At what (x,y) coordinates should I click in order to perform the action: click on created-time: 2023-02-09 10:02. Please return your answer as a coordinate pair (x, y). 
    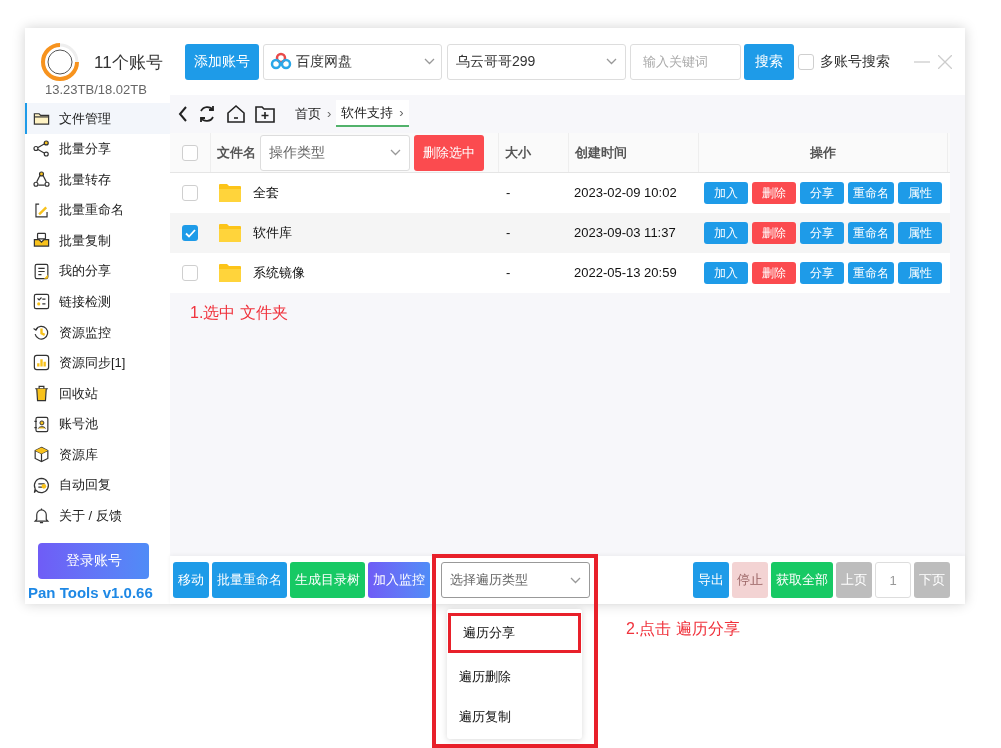
    Looking at the image, I should click on (625, 193).